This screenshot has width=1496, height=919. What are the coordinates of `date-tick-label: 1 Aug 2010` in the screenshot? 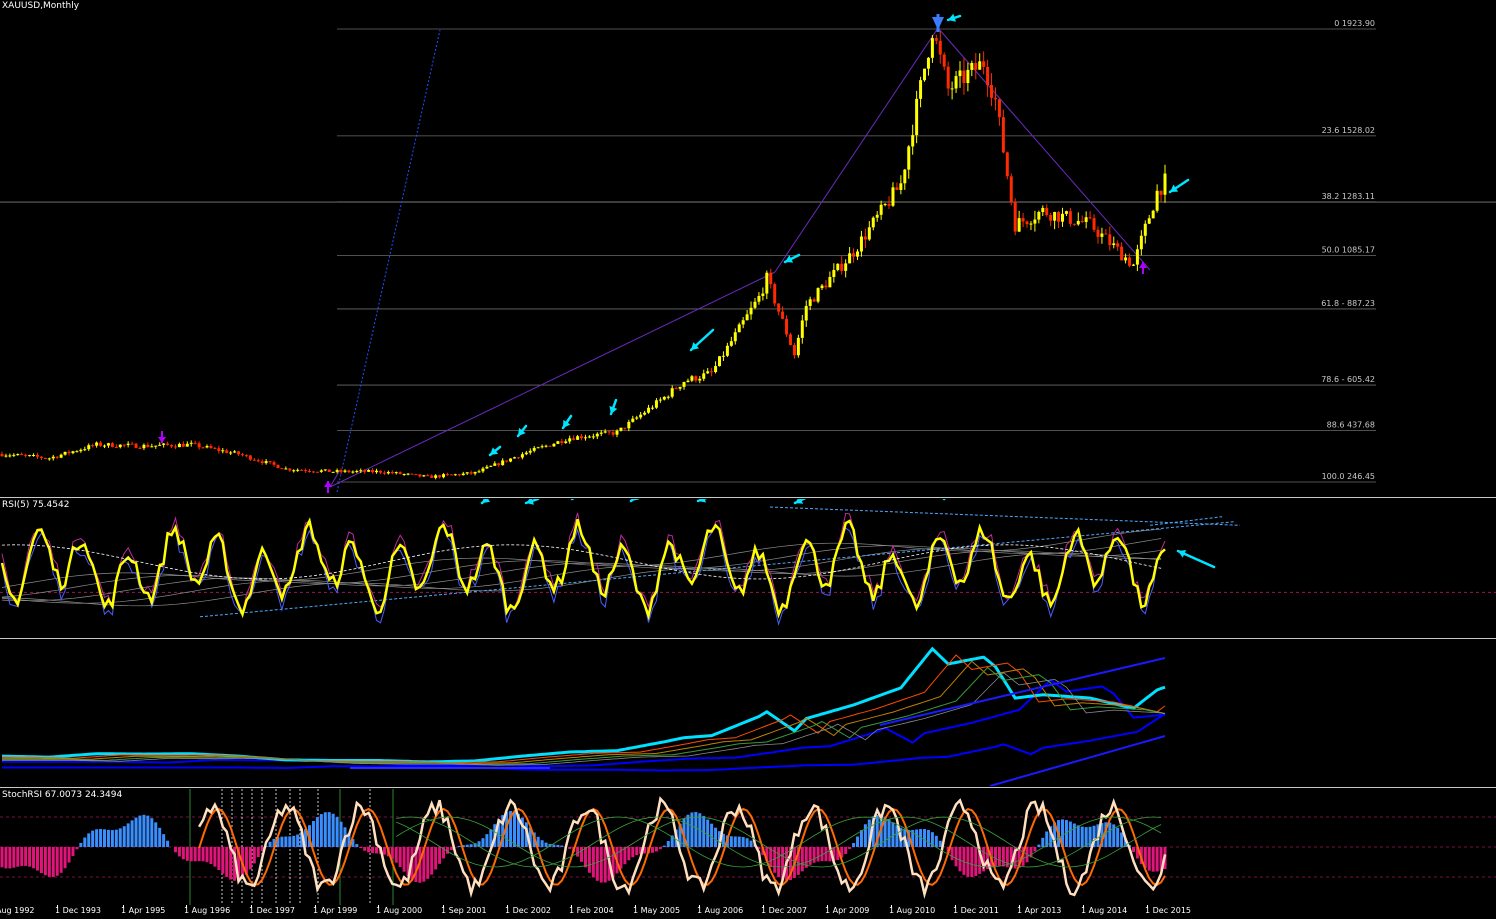 It's located at (912, 910).